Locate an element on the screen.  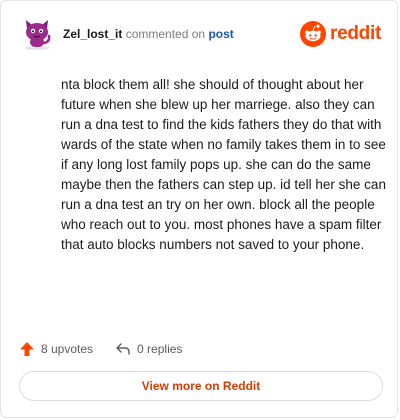
comment-meta: Zel_lost_it commented on post is located at coordinates (148, 34).